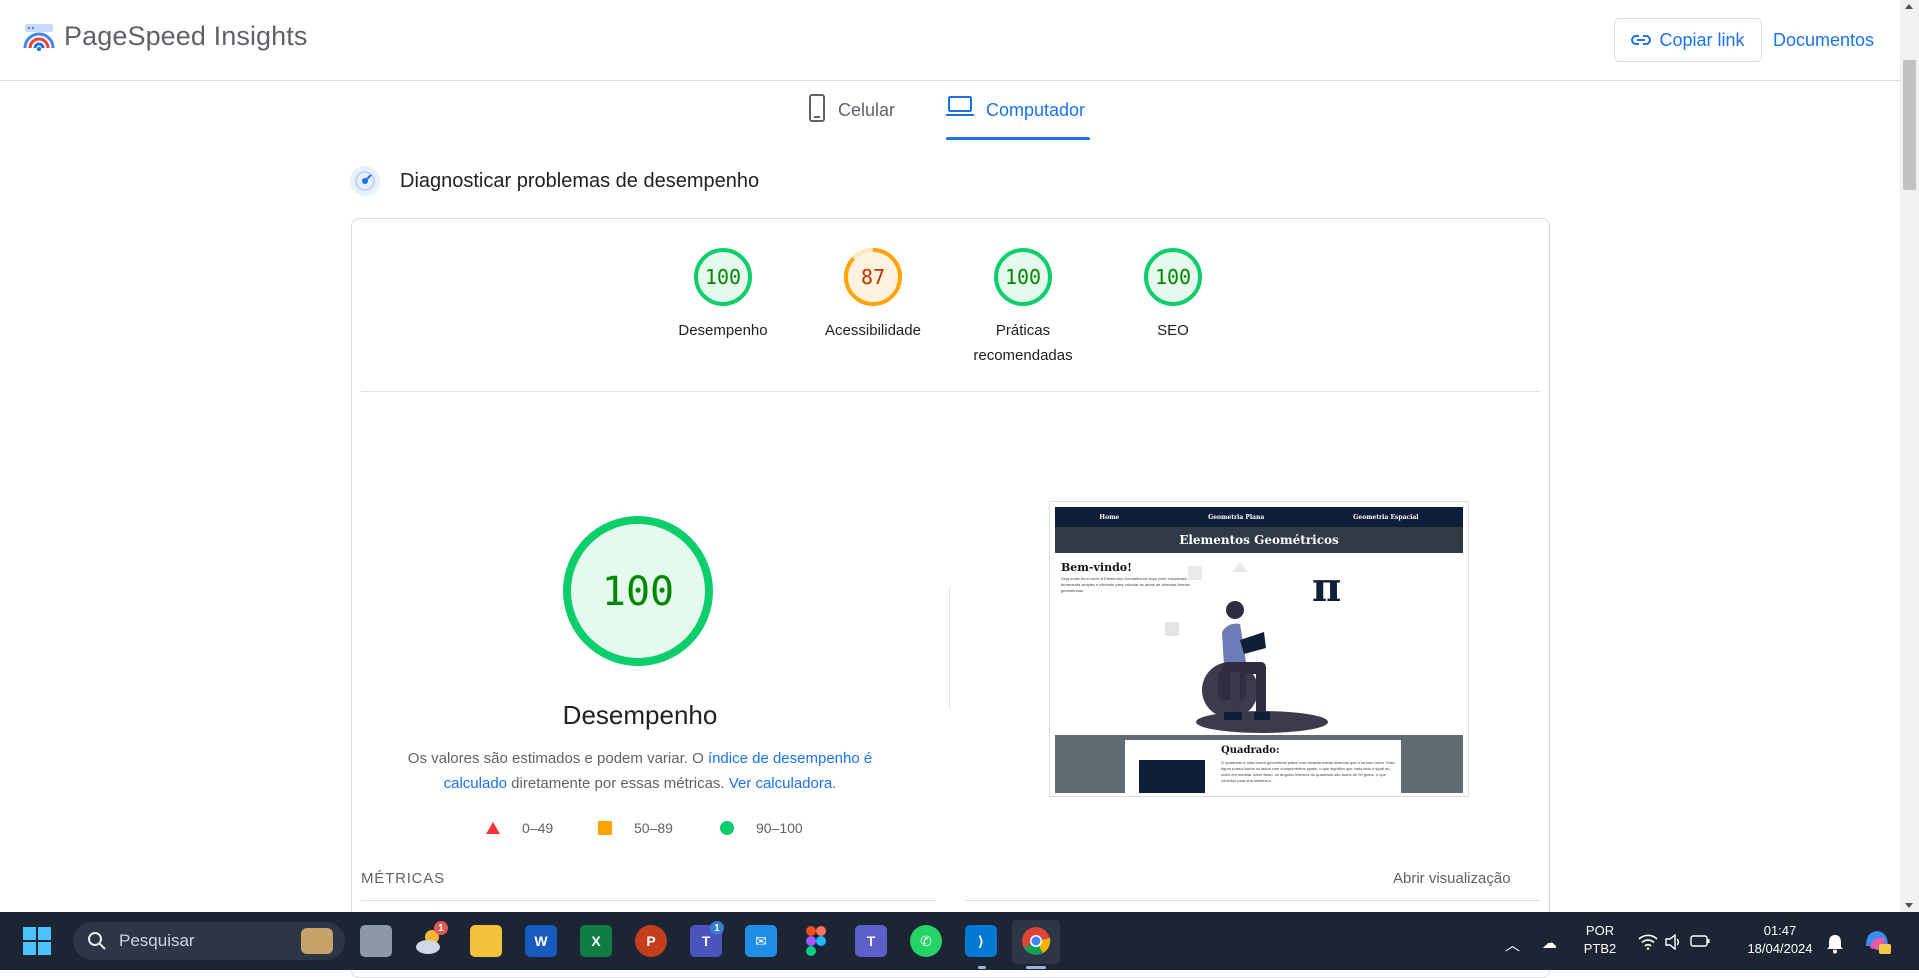  Describe the element at coordinates (816, 941) in the screenshot. I see `figma-icon` at that location.